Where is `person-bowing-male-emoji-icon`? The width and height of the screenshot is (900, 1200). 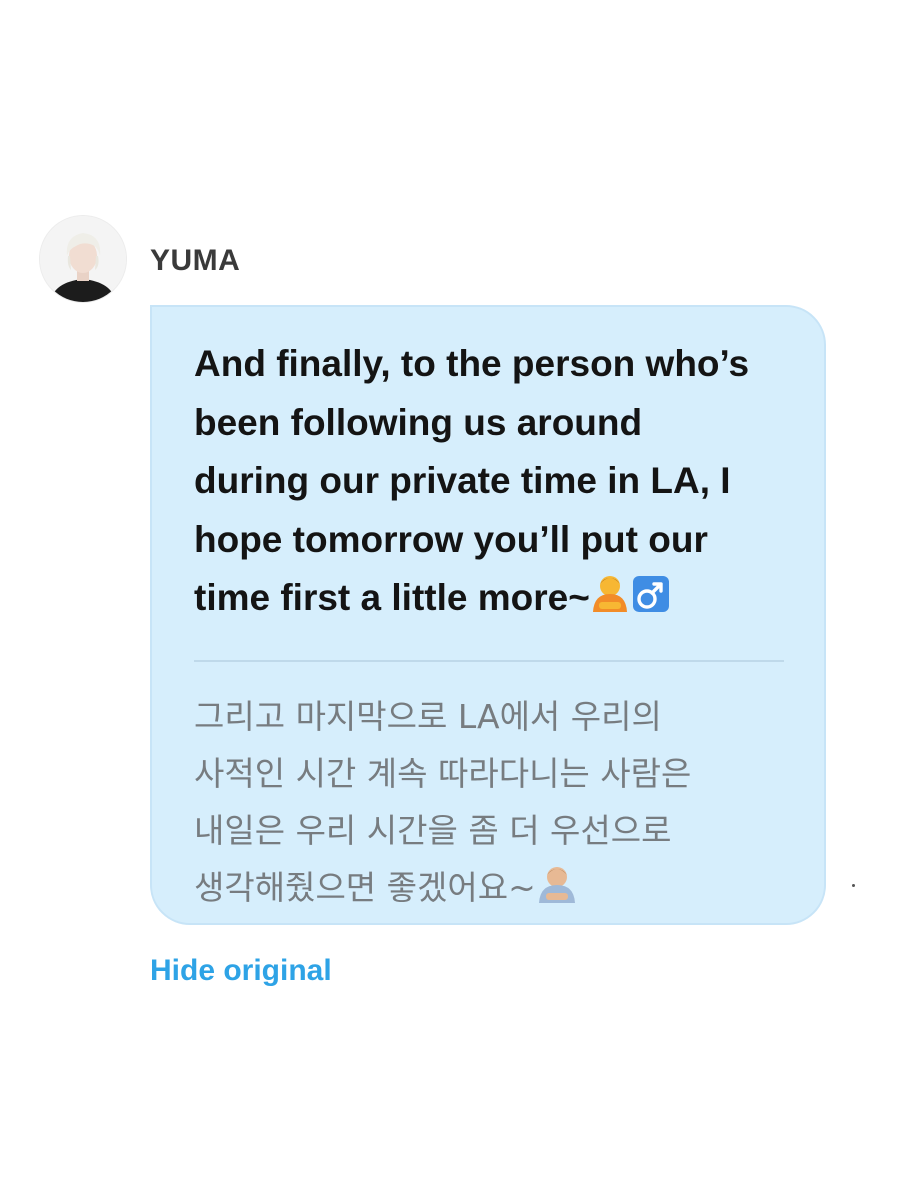
person-bowing-male-emoji-icon is located at coordinates (631, 603).